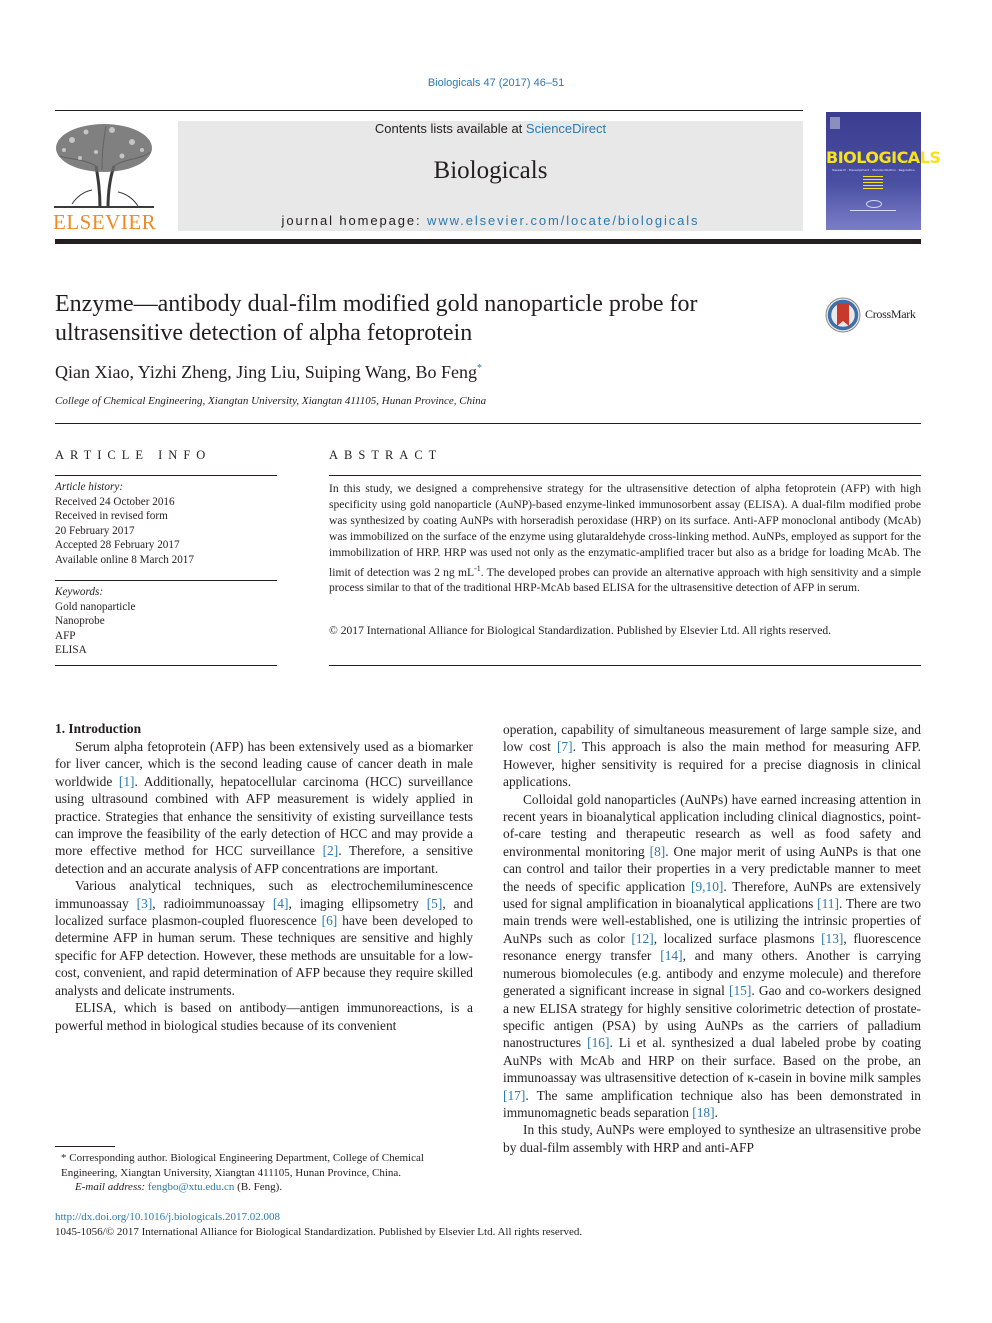  What do you see at coordinates (95, 606) in the screenshot?
I see `keyword-item: Gold nanoparticle` at bounding box center [95, 606].